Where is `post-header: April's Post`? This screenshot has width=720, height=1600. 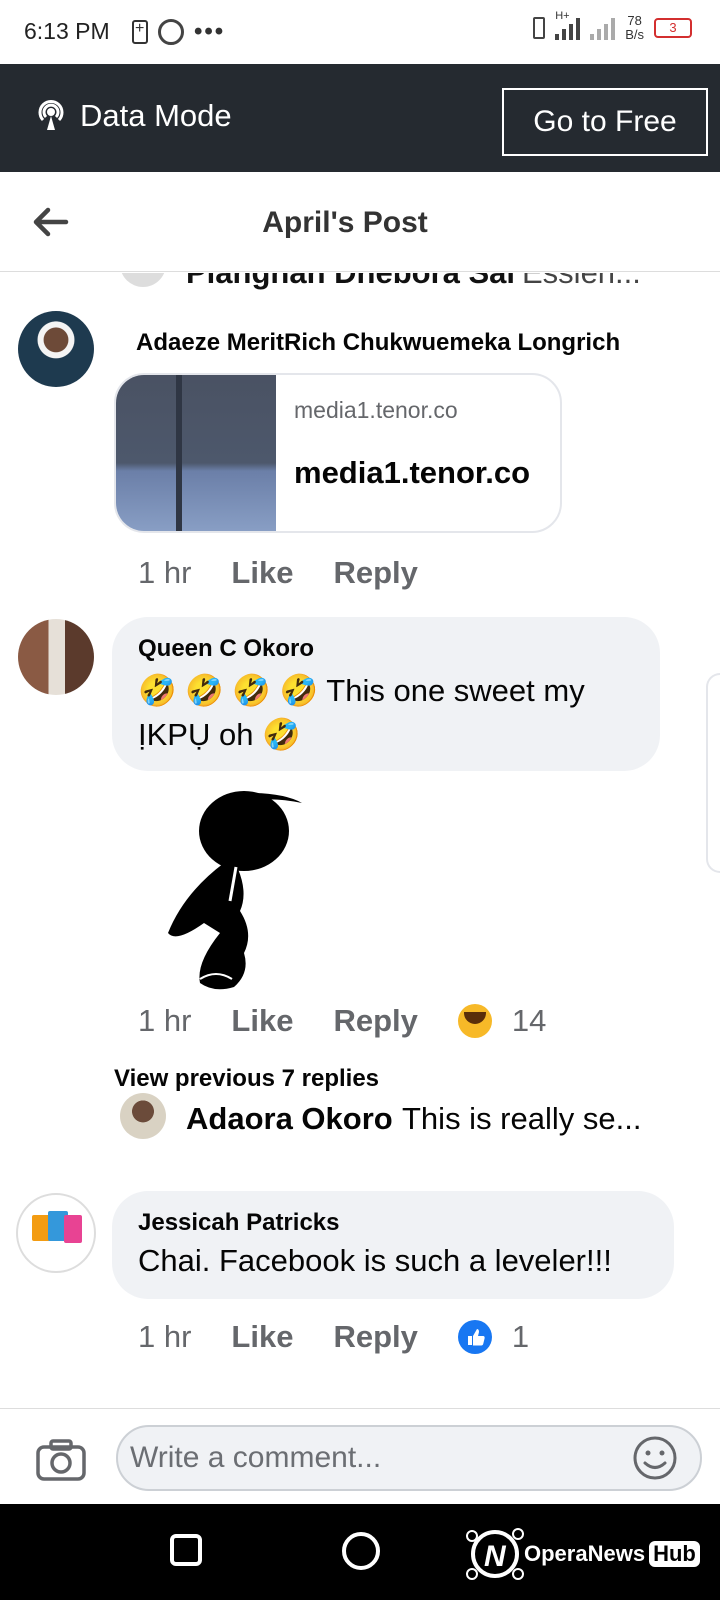 post-header: April's Post is located at coordinates (360, 222).